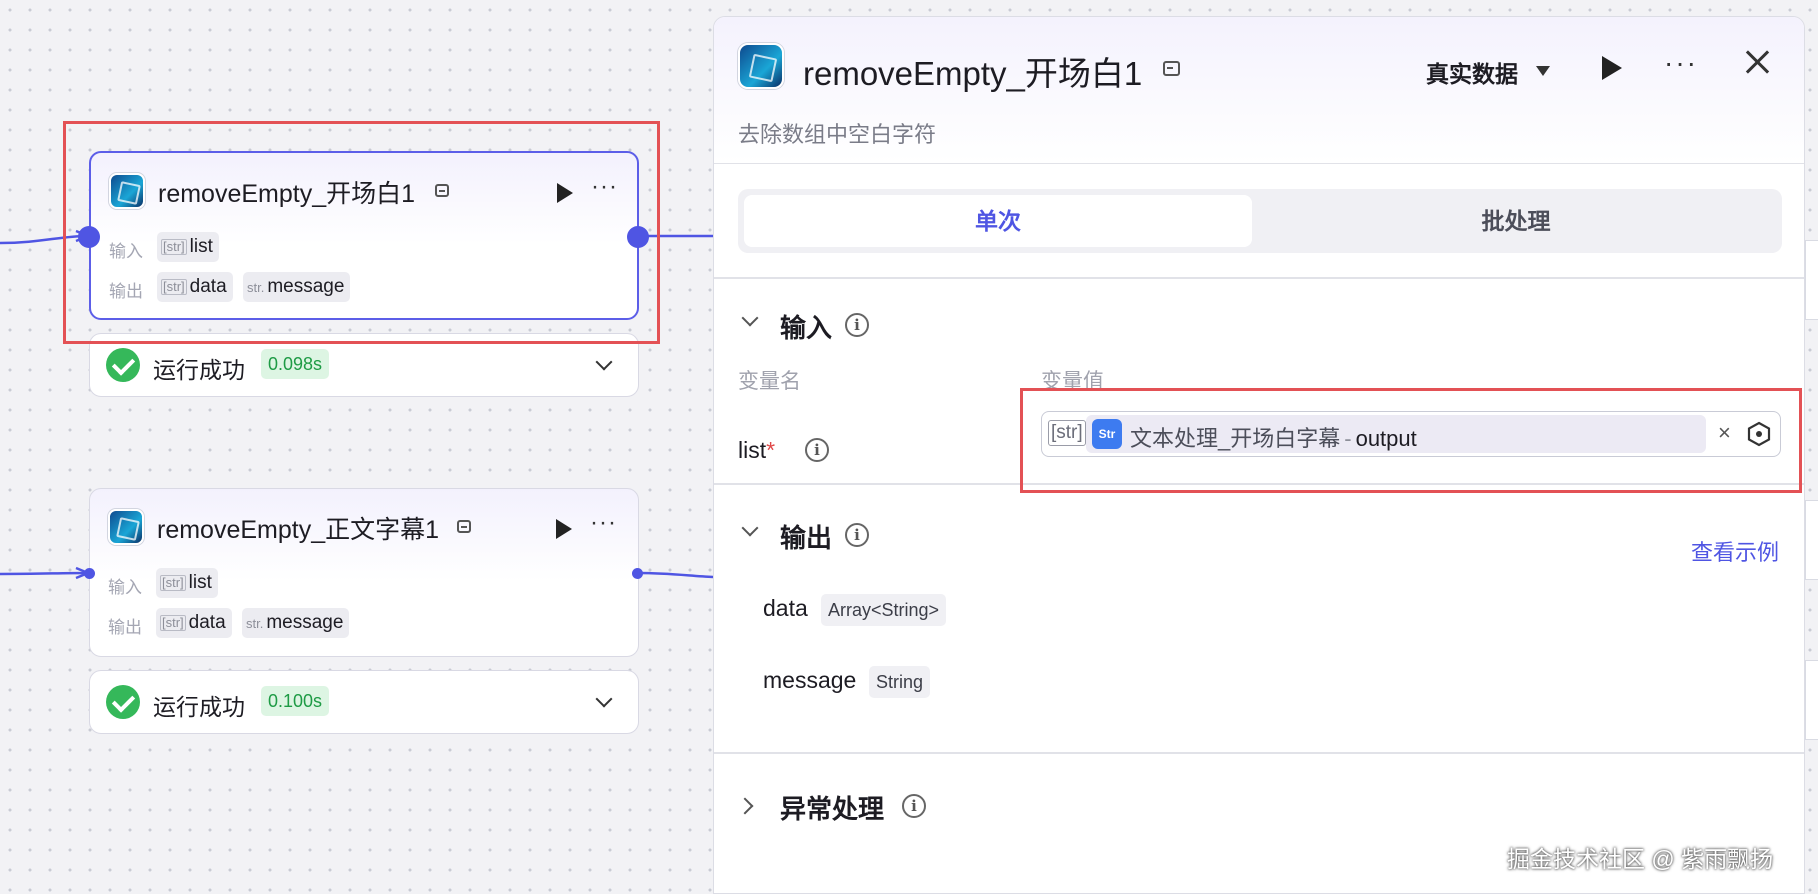  Describe the element at coordinates (287, 194) in the screenshot. I see `node-title: removeEmpty_开场白1` at that location.